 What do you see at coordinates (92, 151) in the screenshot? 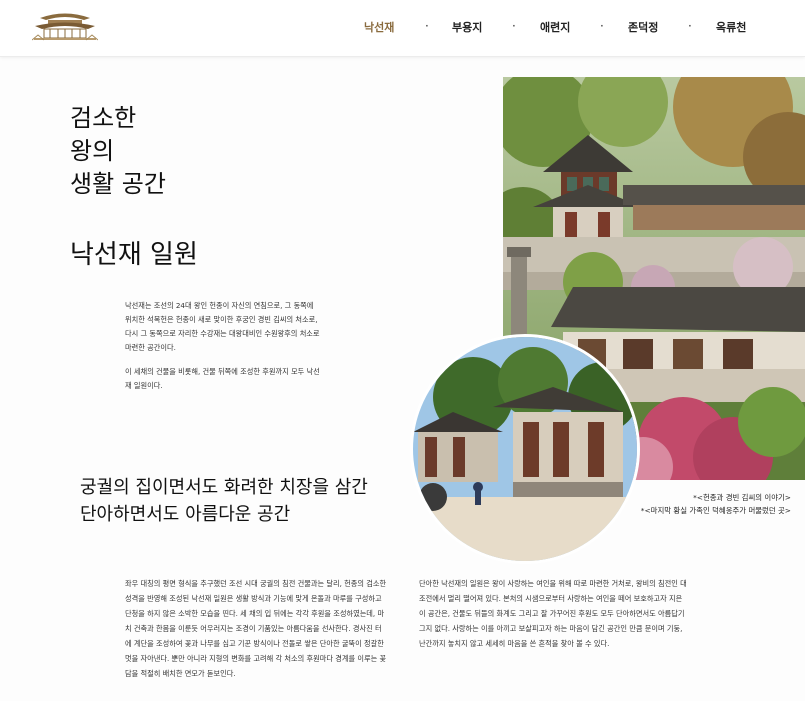
I see `hero-title-line: 왕의` at bounding box center [92, 151].